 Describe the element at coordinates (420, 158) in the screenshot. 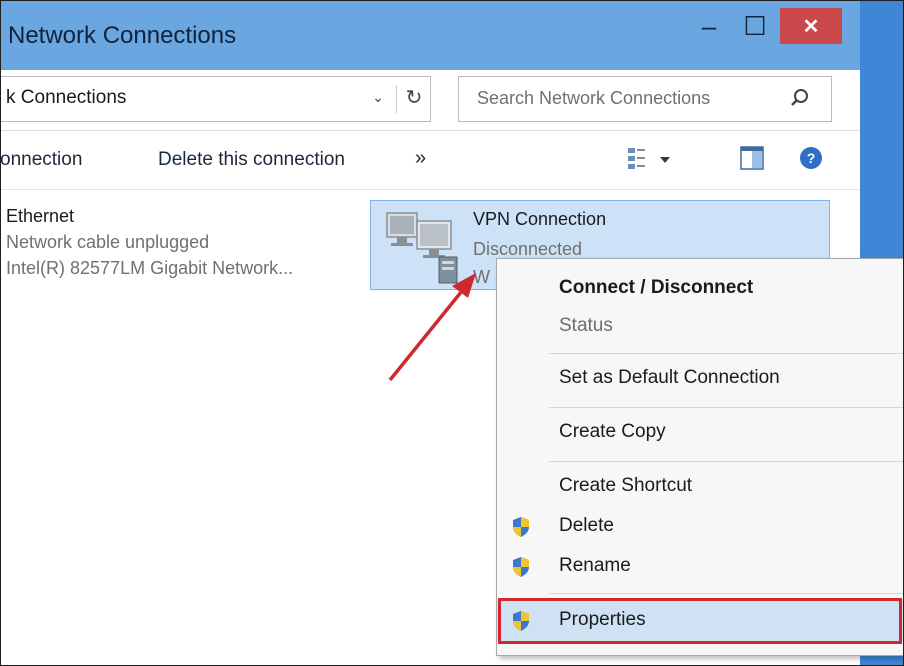

I see `more-commands-button: »` at that location.